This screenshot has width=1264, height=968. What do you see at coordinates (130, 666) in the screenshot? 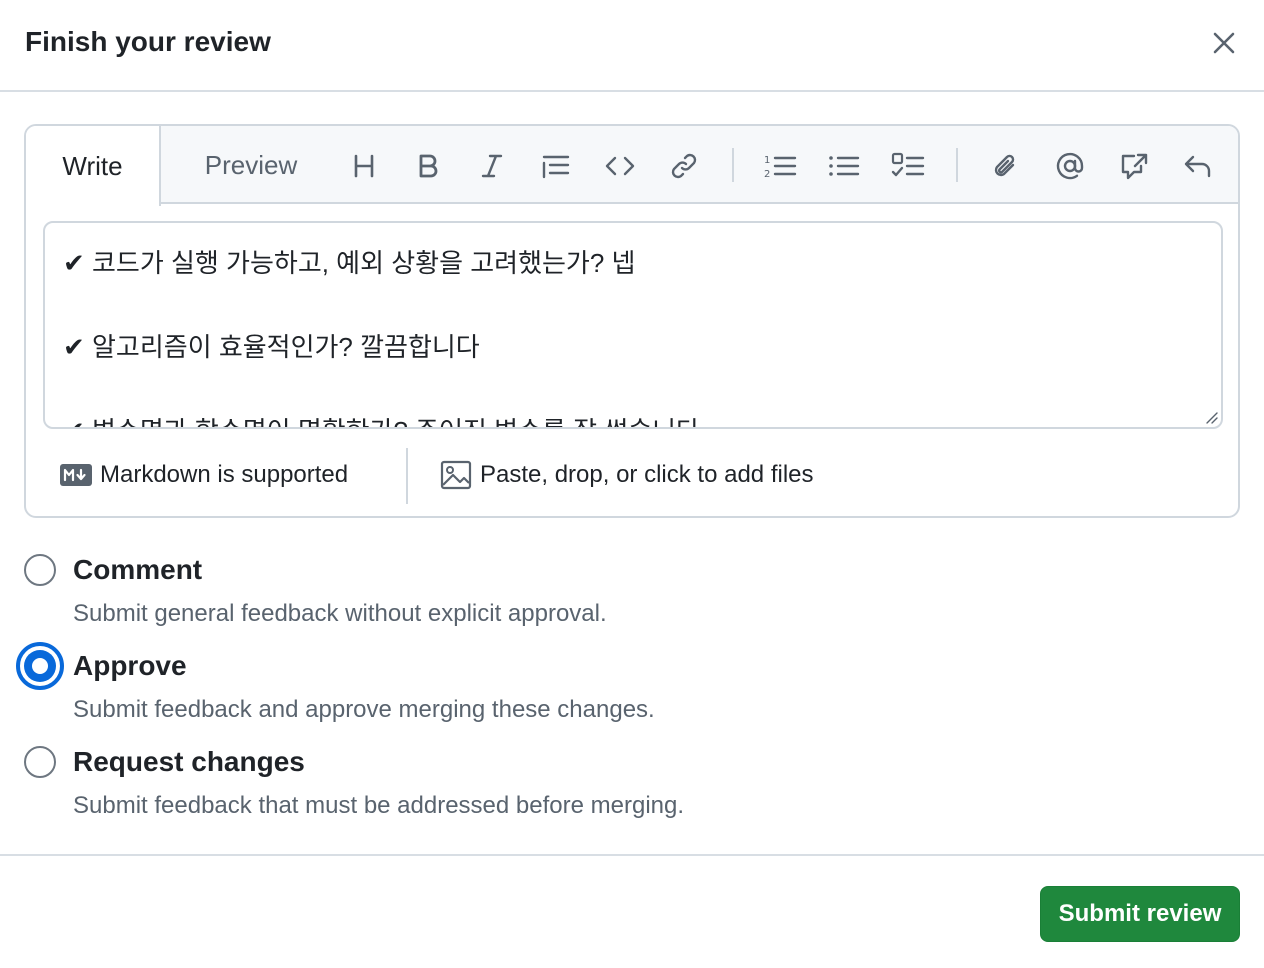
I see `option-label: Approve` at bounding box center [130, 666].